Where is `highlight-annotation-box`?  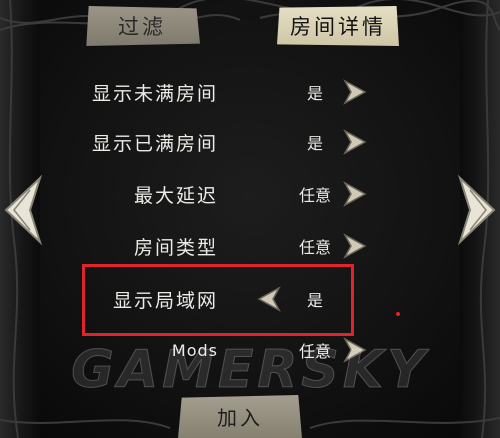 highlight-annotation-box is located at coordinates (218, 300).